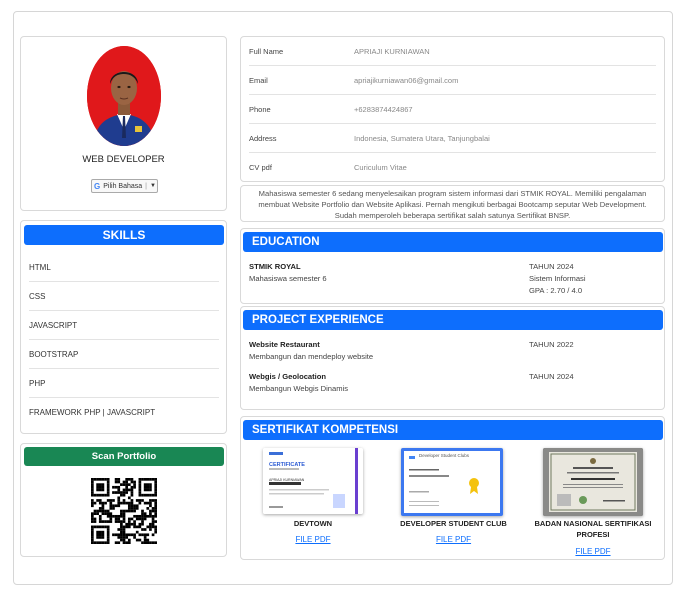 This screenshot has width=688, height=594. Describe the element at coordinates (92, 412) in the screenshot. I see `skill-item: FRAMEWORK PHP | JAVASCRIPT` at that location.